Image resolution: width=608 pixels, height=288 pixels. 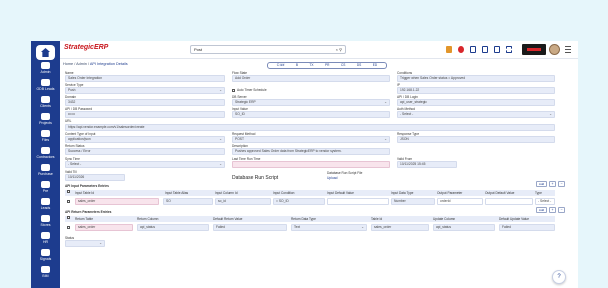 I want to click on col-input-data-type: Input Data Type, so click(x=402, y=193).